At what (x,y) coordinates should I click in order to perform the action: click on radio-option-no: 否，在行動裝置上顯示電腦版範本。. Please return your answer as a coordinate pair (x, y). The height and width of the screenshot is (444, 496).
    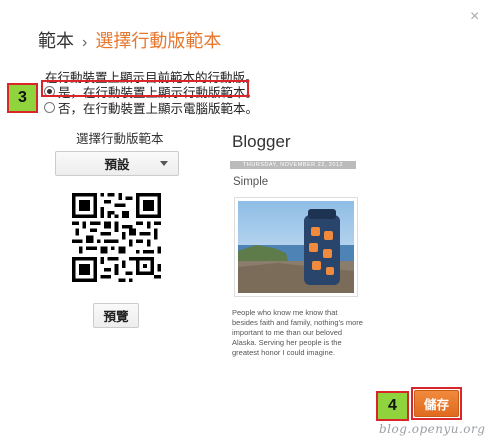
    Looking at the image, I should click on (151, 107).